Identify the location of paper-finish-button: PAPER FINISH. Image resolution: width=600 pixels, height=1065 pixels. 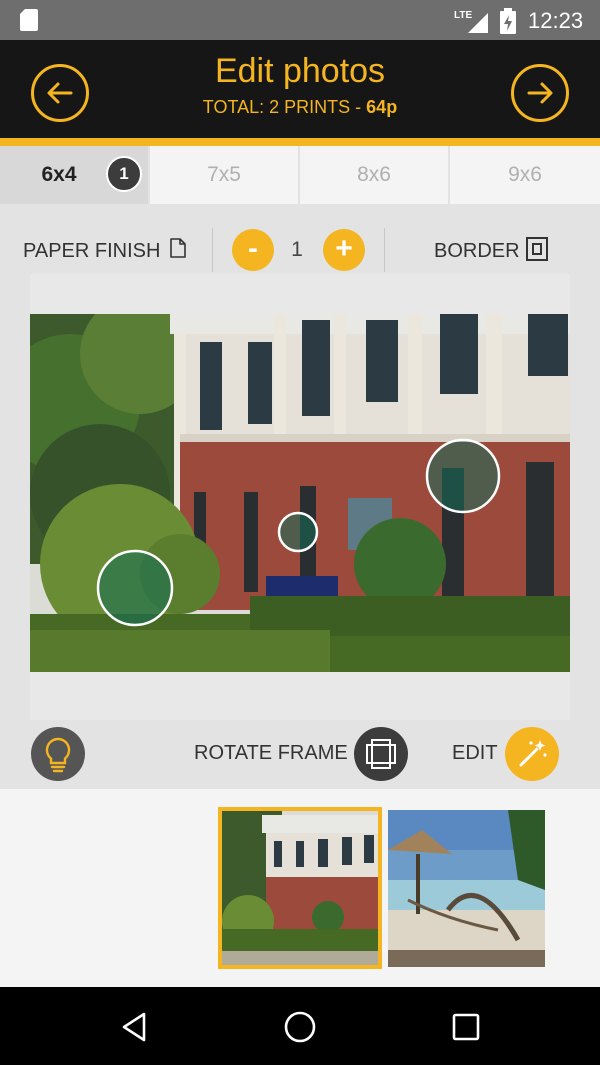
(107, 250).